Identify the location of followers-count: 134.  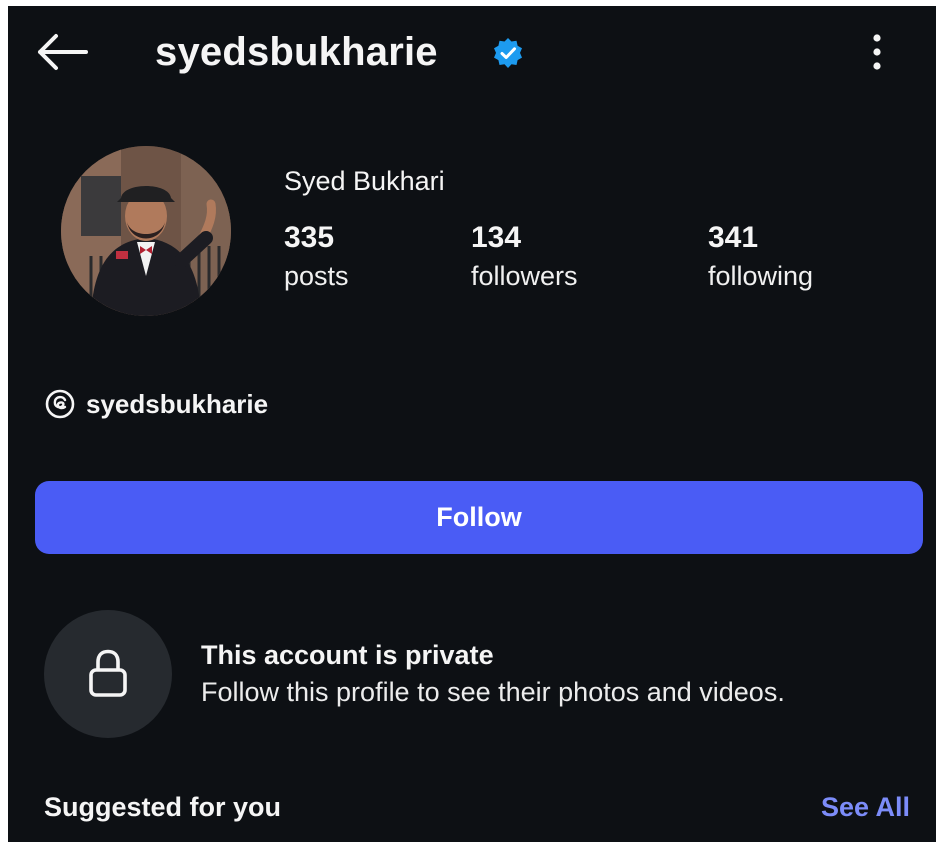
(496, 237).